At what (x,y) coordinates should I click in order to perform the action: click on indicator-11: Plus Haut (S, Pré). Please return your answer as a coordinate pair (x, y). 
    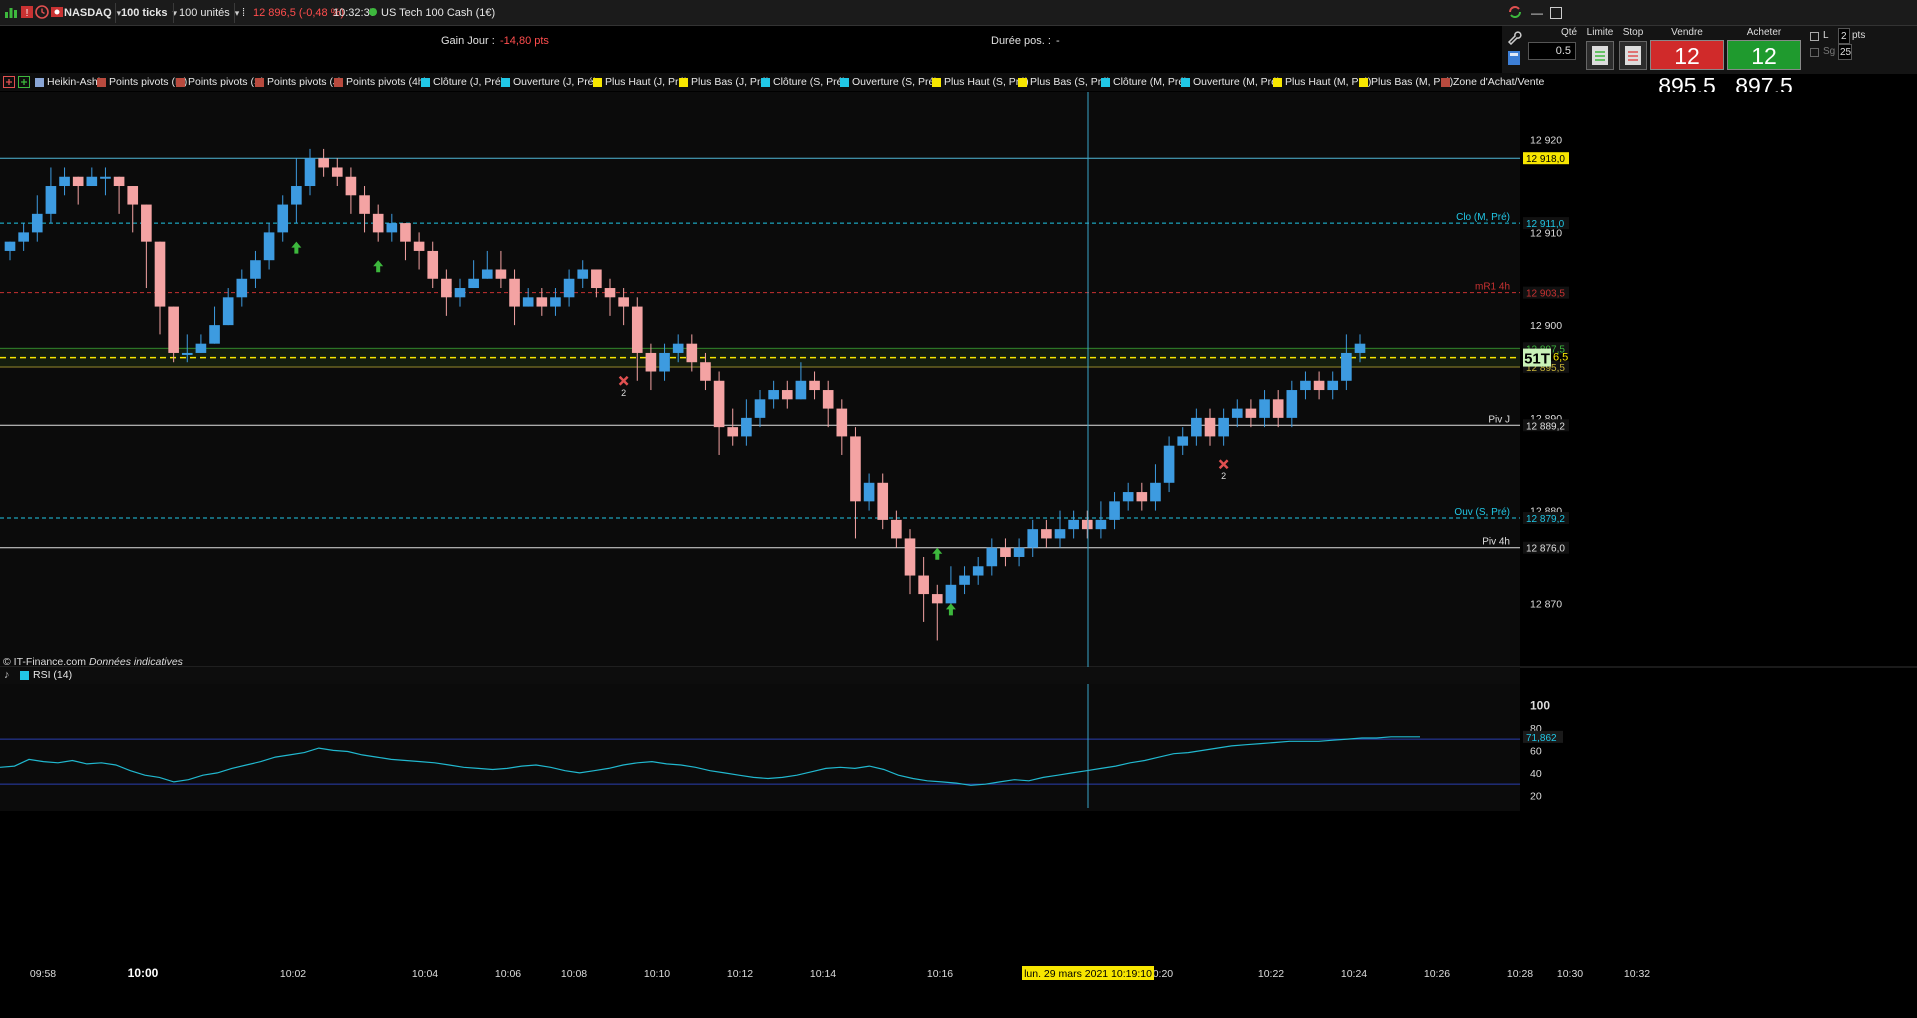
    Looking at the image, I should click on (980, 82).